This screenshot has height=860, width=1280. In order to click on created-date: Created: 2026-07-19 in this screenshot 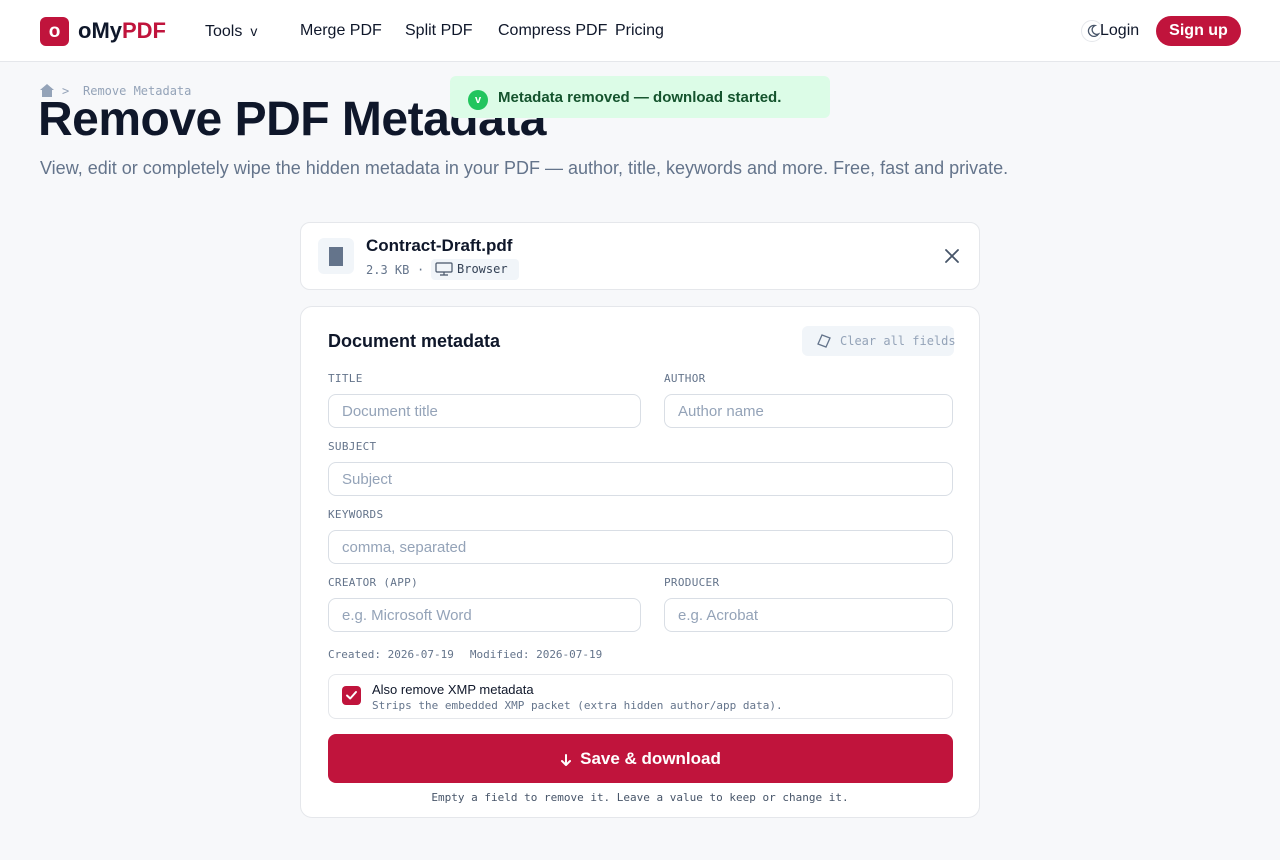, I will do `click(391, 654)`.